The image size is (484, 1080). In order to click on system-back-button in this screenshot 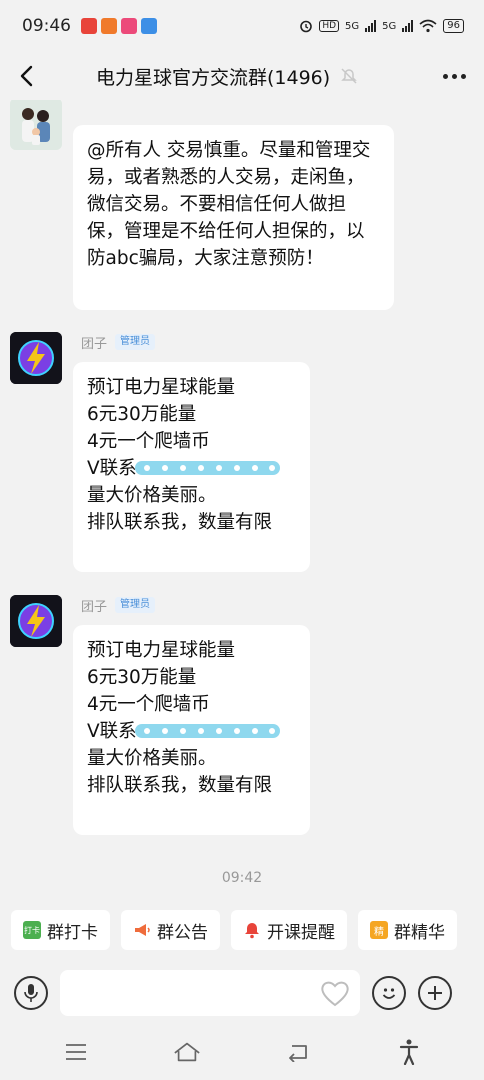, I will do `click(298, 1052)`.